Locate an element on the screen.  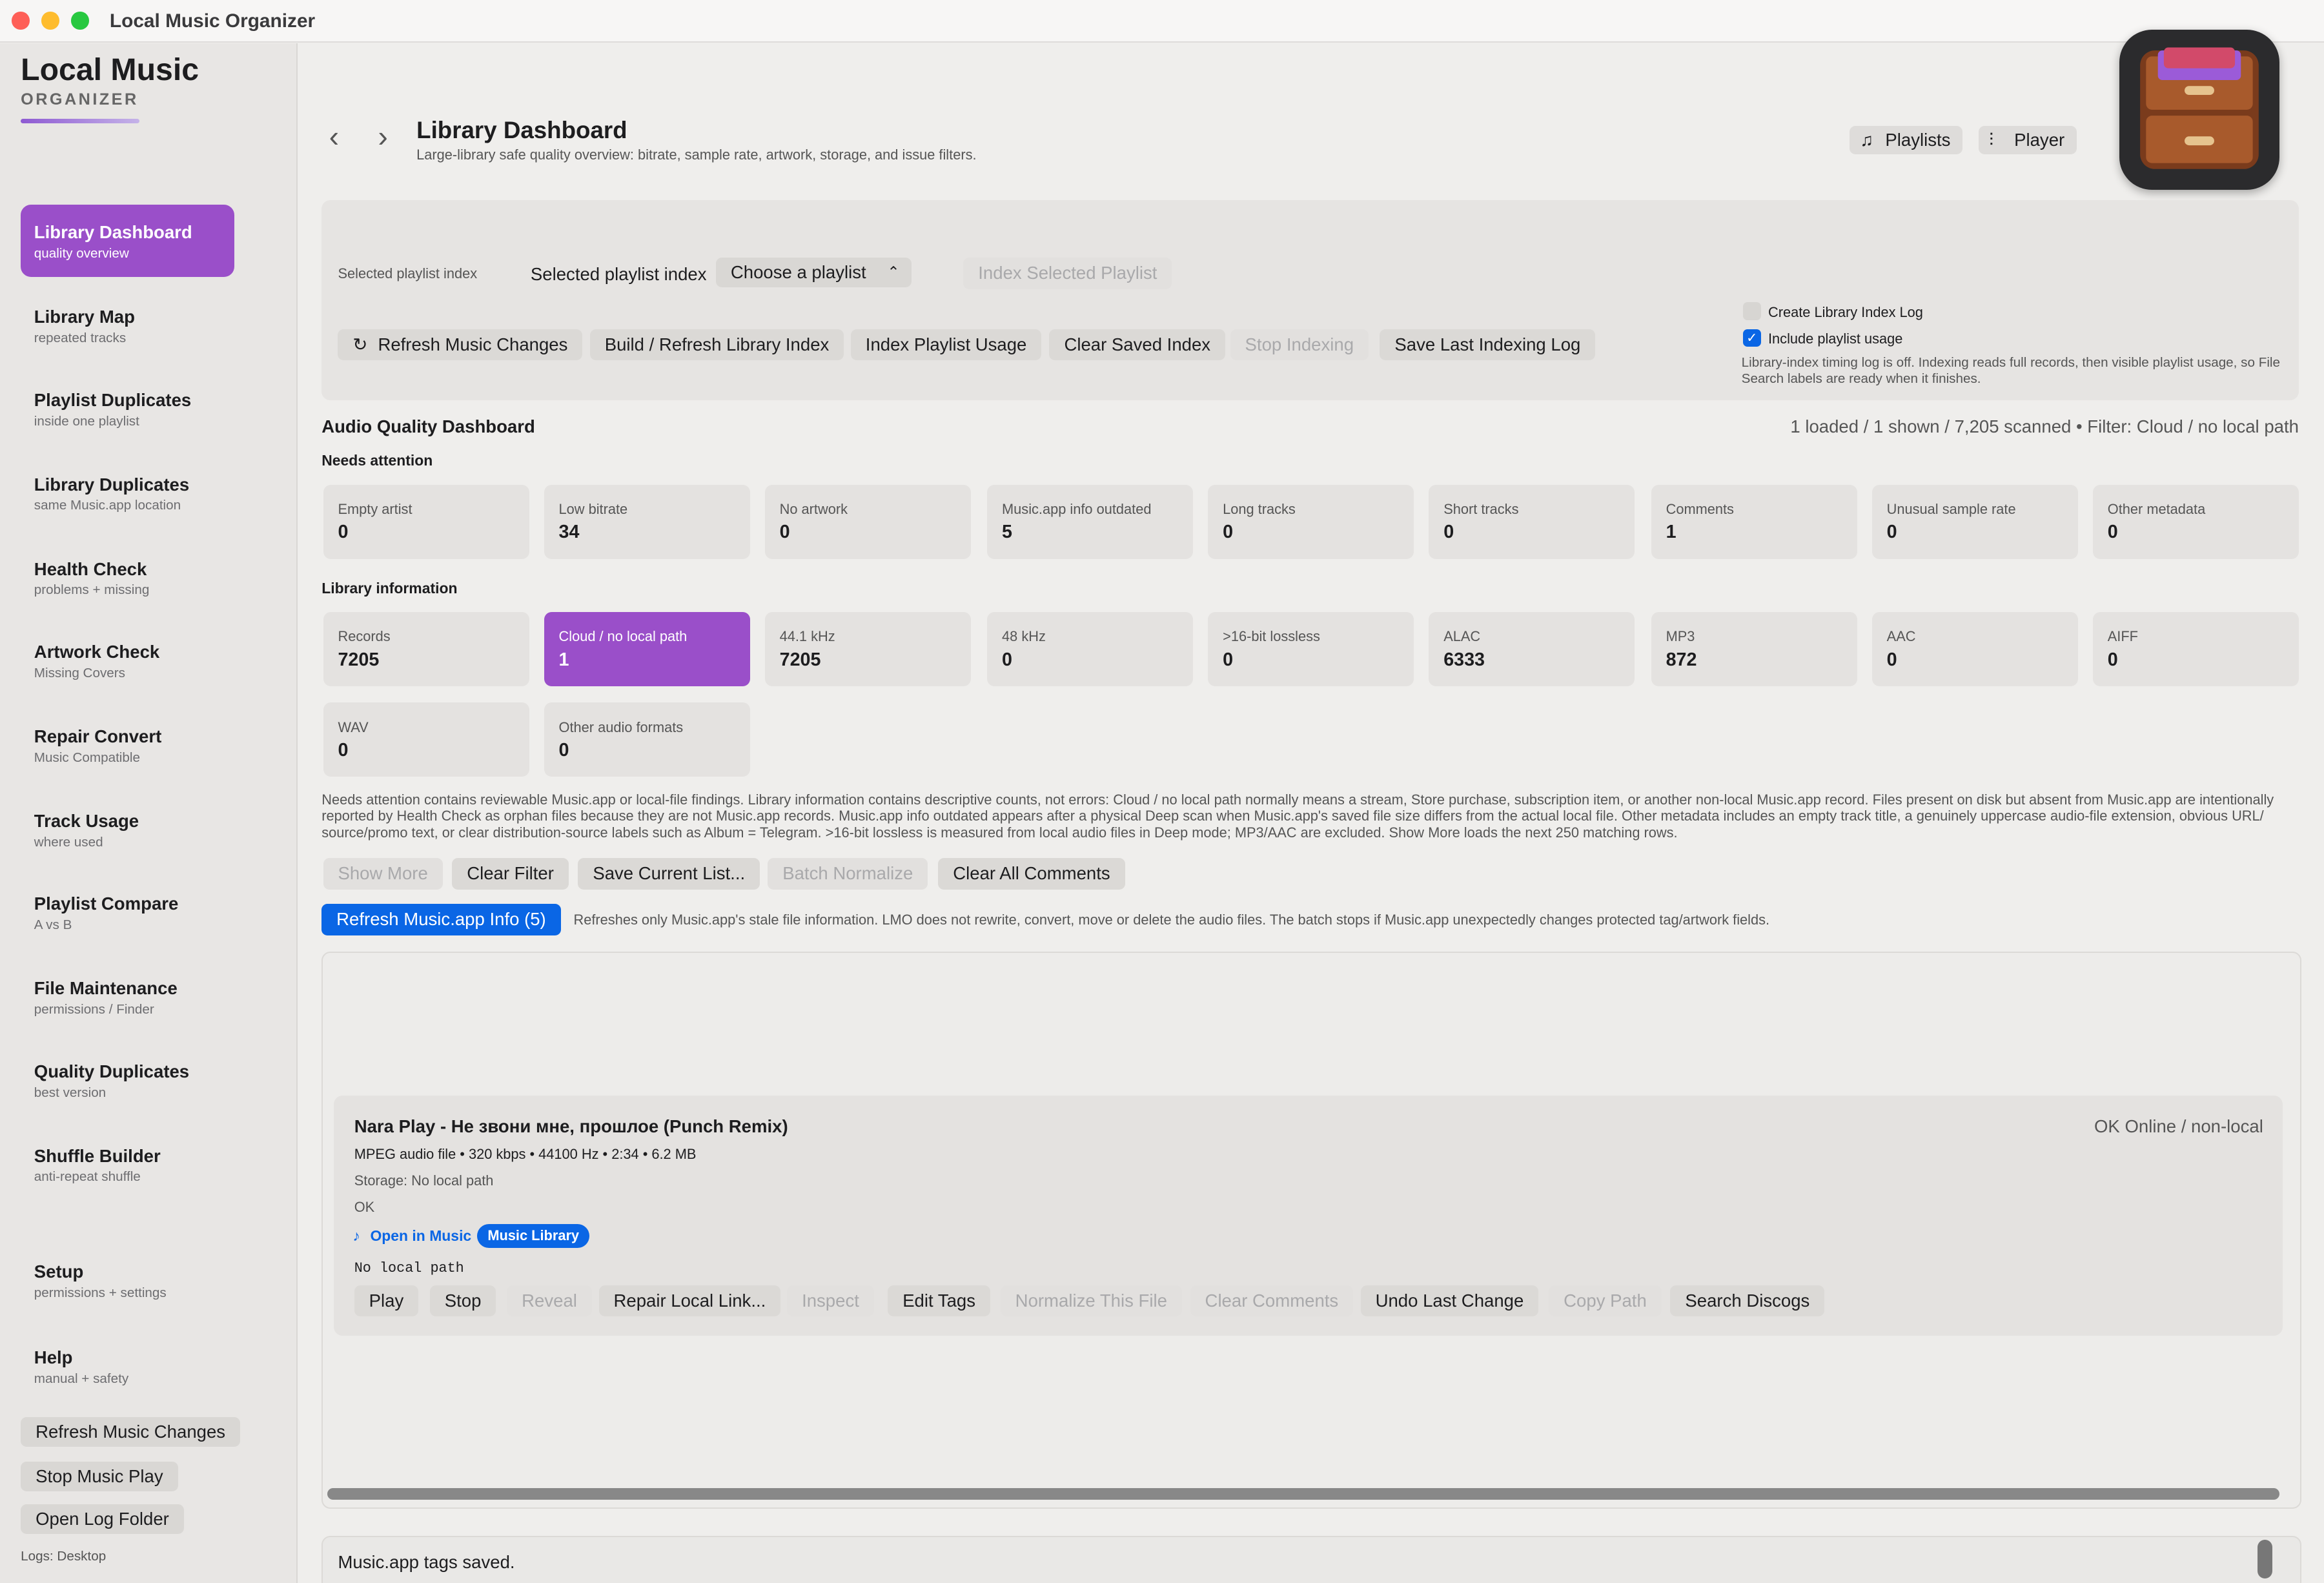
stop-indexing-button: Stop Indexing is located at coordinates (1299, 344).